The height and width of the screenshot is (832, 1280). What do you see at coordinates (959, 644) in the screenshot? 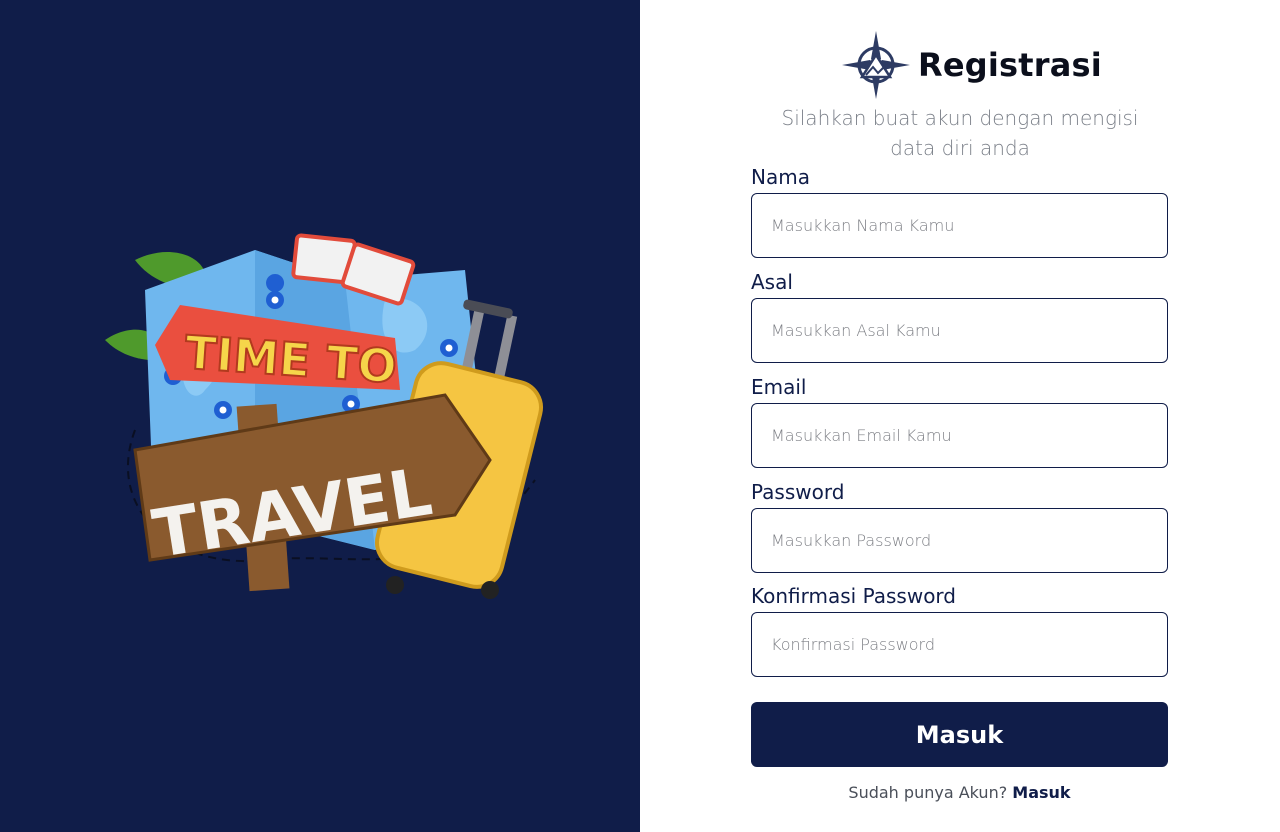
I see `confirm-password-input` at bounding box center [959, 644].